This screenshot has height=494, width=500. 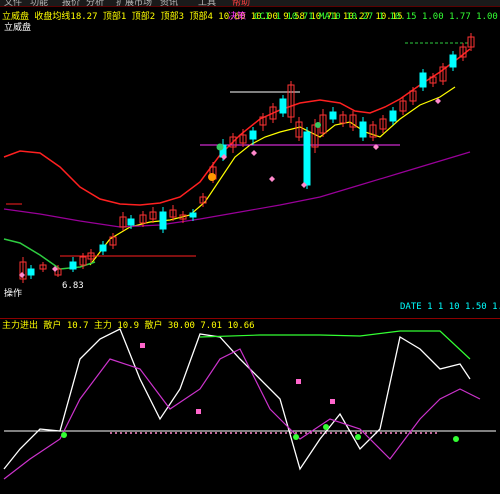 What do you see at coordinates (13, 294) in the screenshot?
I see `axis-label: 操作` at bounding box center [13, 294].